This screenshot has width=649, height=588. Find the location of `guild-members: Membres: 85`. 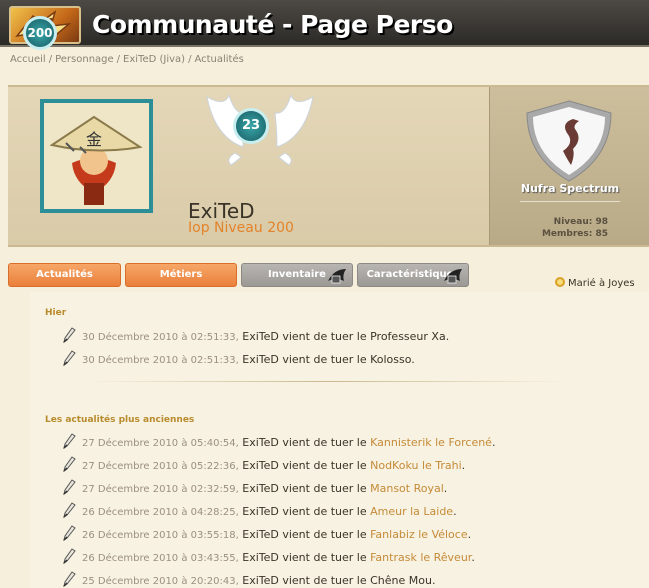

guild-members: Membres: 85 is located at coordinates (549, 234).